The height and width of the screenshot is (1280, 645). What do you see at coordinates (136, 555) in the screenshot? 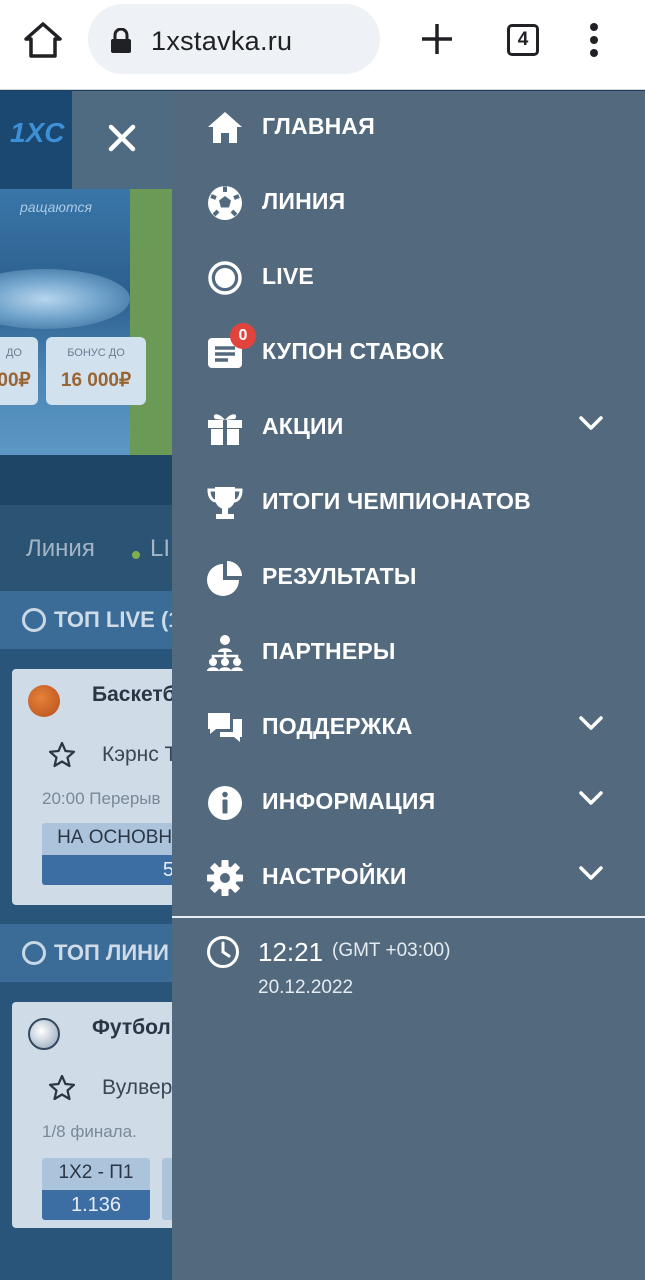
I see `live-dot-icon` at bounding box center [136, 555].